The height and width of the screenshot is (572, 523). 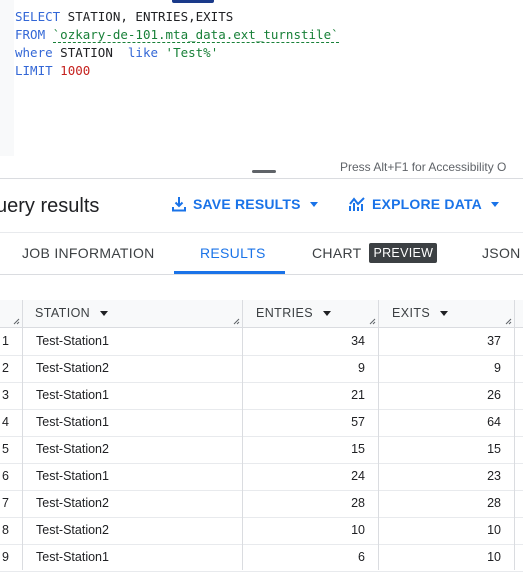 What do you see at coordinates (233, 253) in the screenshot?
I see `tab-results: RESULTS` at bounding box center [233, 253].